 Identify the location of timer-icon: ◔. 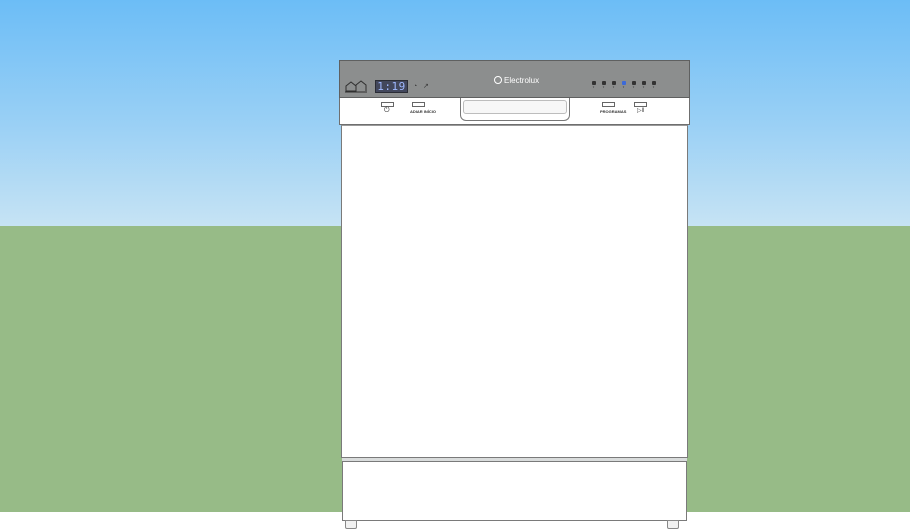
(415, 86).